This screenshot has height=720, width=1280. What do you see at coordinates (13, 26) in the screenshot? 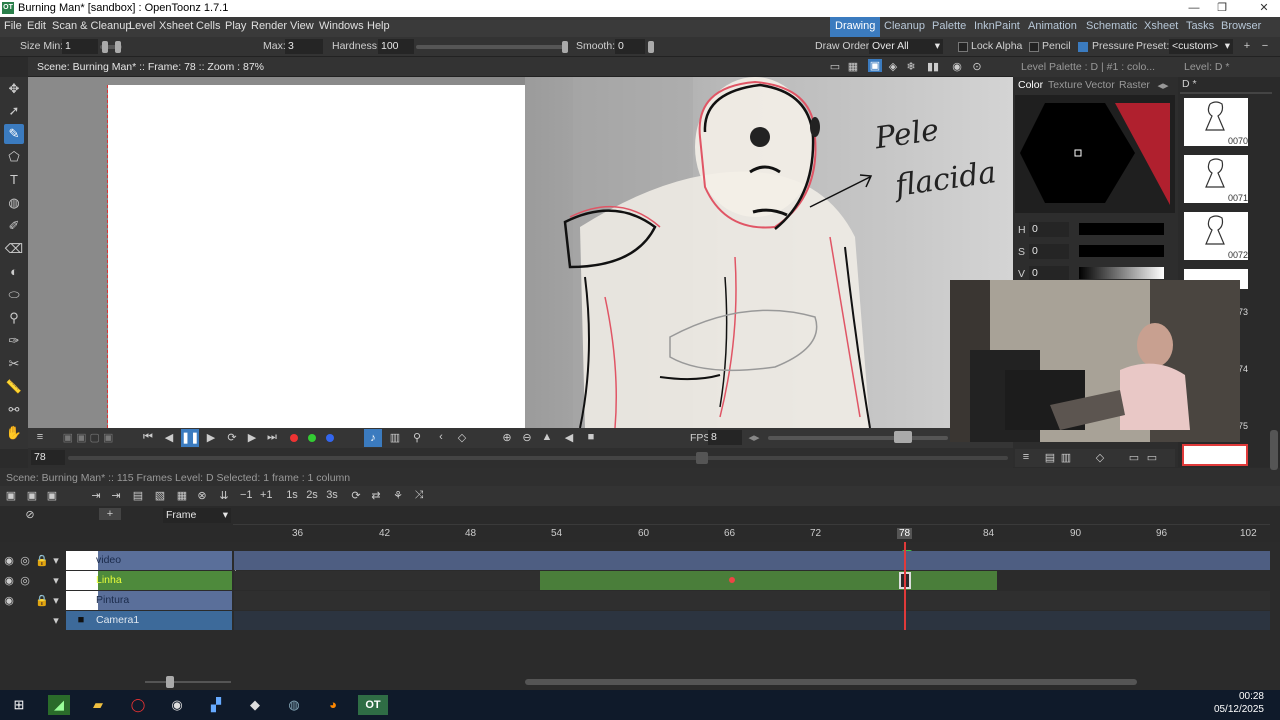
I see `menu-file: File` at bounding box center [13, 26].